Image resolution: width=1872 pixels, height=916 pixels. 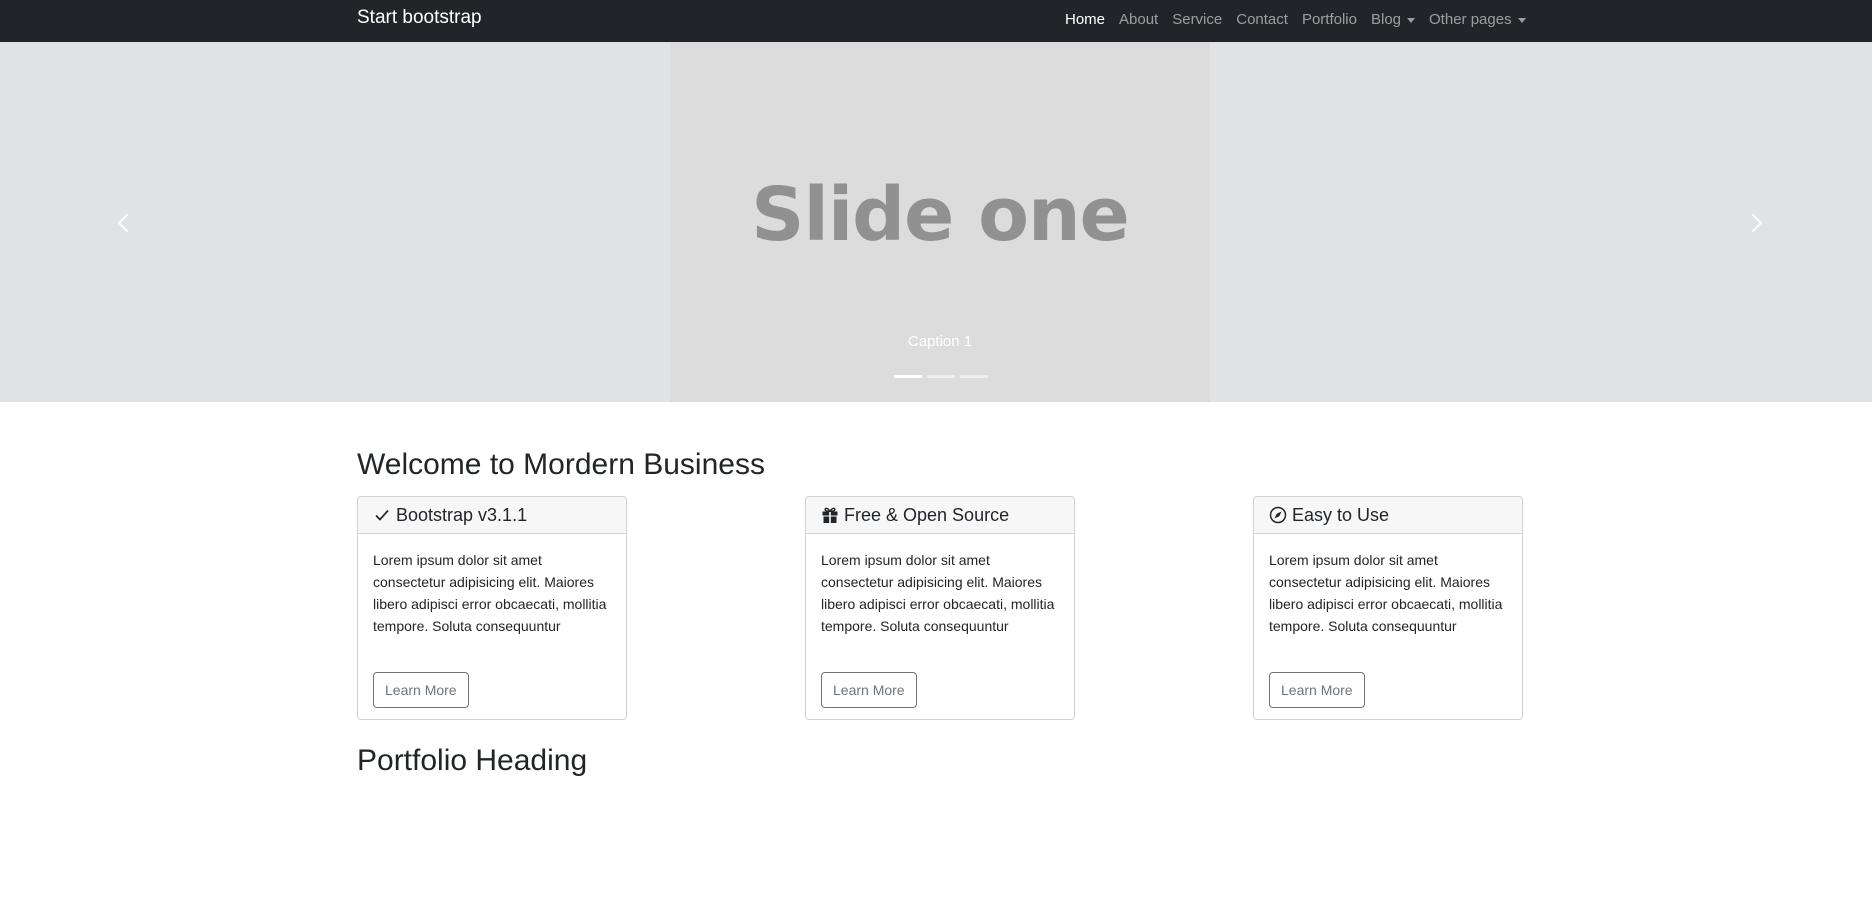 I want to click on check-icon, so click(x=382, y=515).